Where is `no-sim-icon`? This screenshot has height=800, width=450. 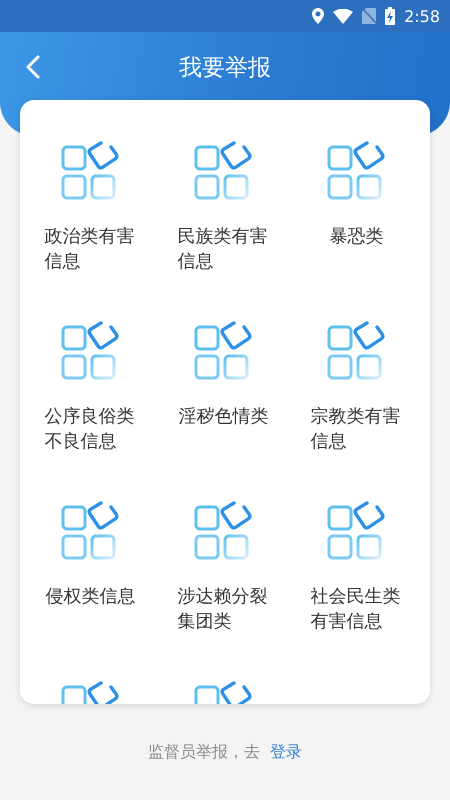
no-sim-icon is located at coordinates (369, 16).